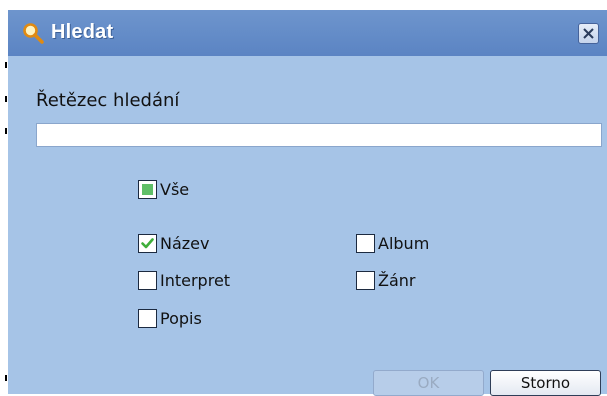 The image size is (607, 396). What do you see at coordinates (404, 243) in the screenshot?
I see `checkbox-album-label: Album` at bounding box center [404, 243].